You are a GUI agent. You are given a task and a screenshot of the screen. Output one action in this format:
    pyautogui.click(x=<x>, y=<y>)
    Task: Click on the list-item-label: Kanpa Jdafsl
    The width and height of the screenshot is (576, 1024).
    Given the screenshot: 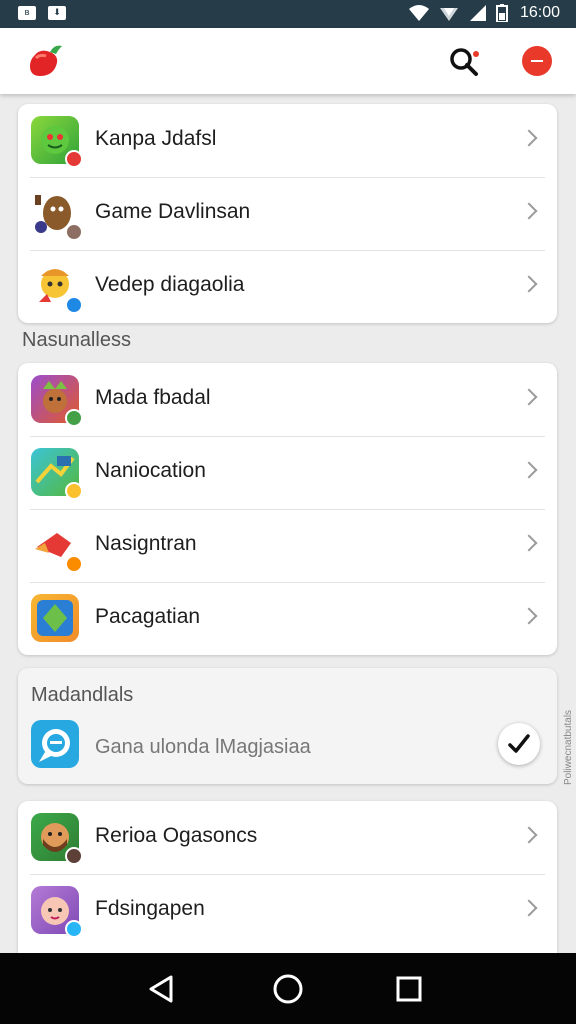 What is the action you would take?
    pyautogui.click(x=156, y=138)
    